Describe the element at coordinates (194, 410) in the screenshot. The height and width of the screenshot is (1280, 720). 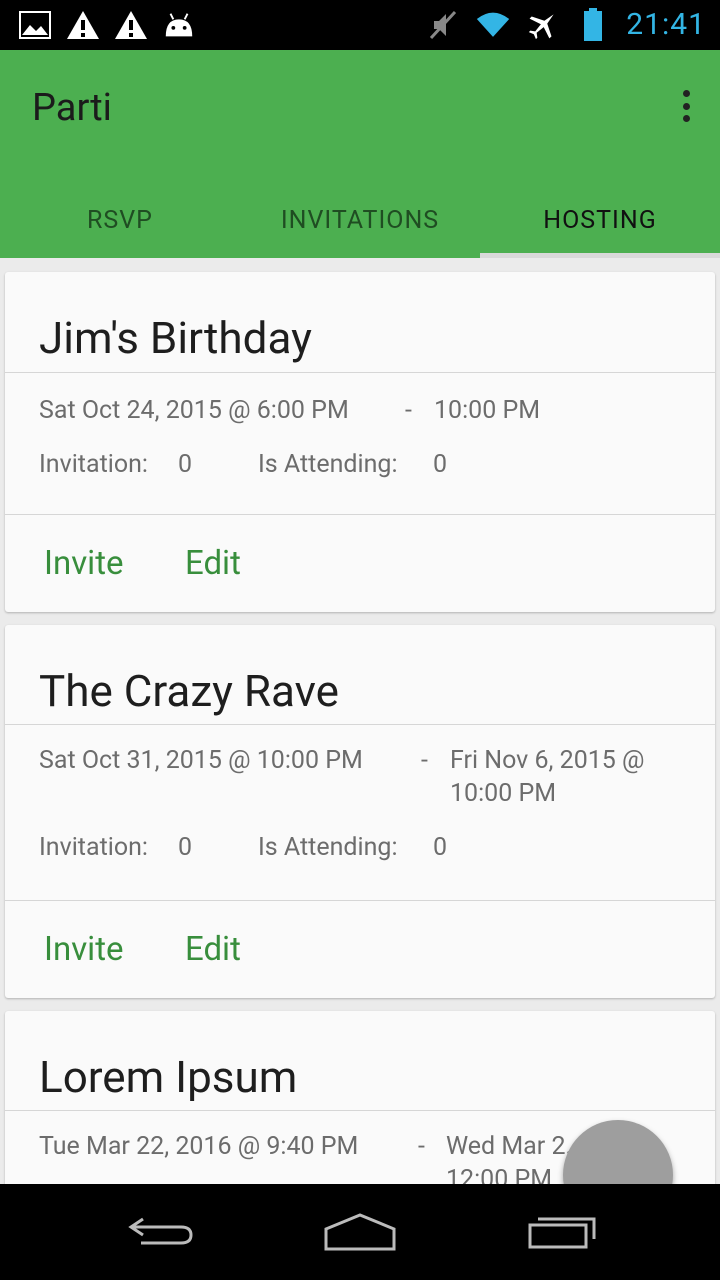
I see `event-start: Sat Oct 24, 2015 @ 6:00 PM` at that location.